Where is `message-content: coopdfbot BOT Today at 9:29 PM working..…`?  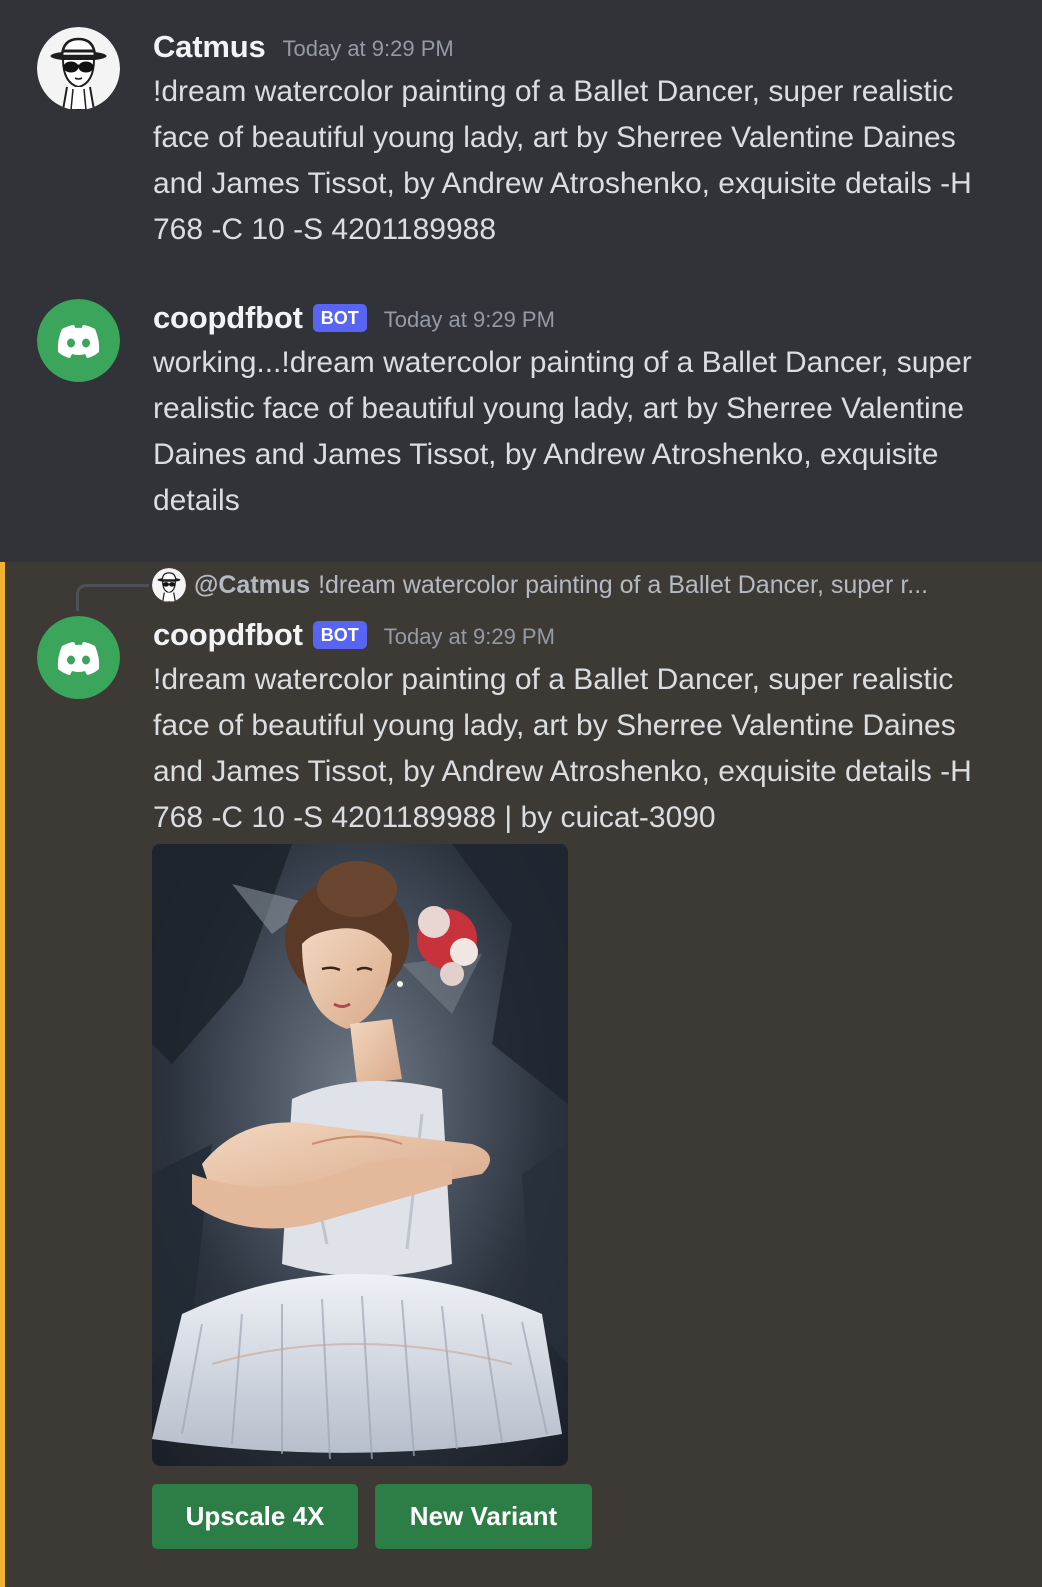 message-content: coopdfbot BOT Today at 9:29 PM working..… is located at coordinates (574, 411).